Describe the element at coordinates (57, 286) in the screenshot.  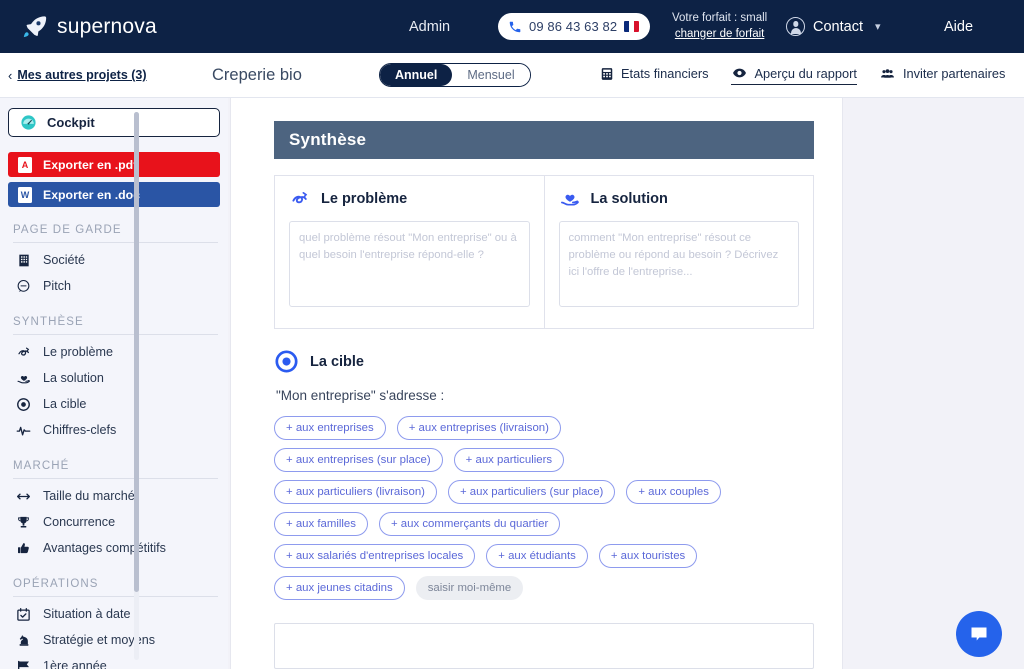
I see `sidebar-item-pitch-label: Pitch` at that location.